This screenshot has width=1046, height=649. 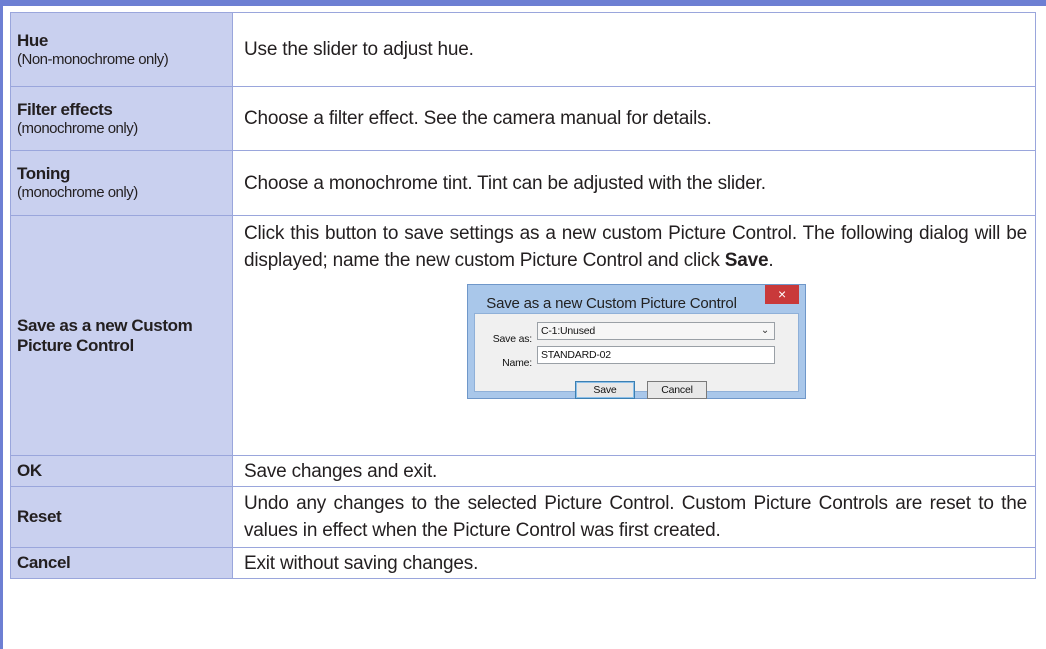 What do you see at coordinates (677, 390) in the screenshot?
I see `cancel-button: Cancel` at bounding box center [677, 390].